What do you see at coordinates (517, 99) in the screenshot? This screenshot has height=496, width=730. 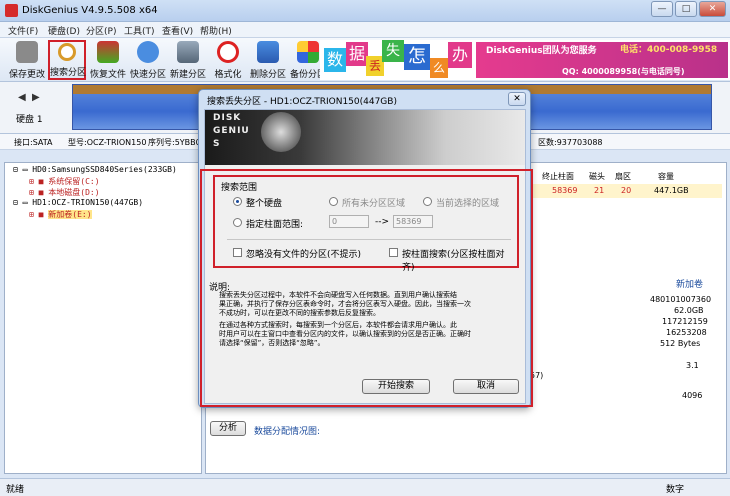 I see `dialog-close-button: ✕` at bounding box center [517, 99].